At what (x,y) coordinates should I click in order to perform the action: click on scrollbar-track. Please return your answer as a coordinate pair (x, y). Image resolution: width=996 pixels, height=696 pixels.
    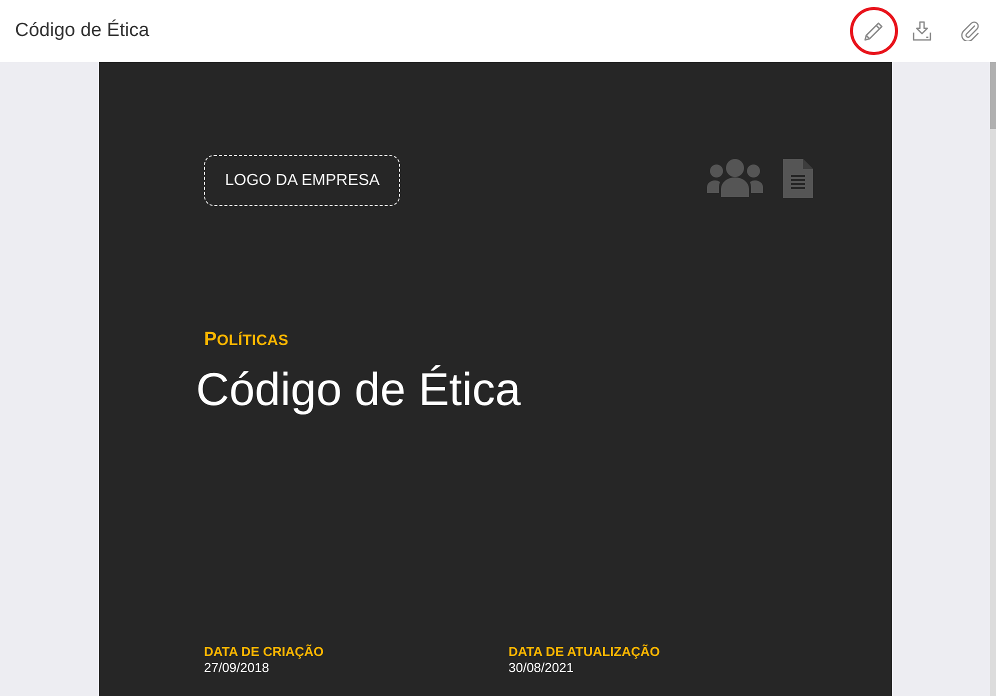
    Looking at the image, I should click on (993, 379).